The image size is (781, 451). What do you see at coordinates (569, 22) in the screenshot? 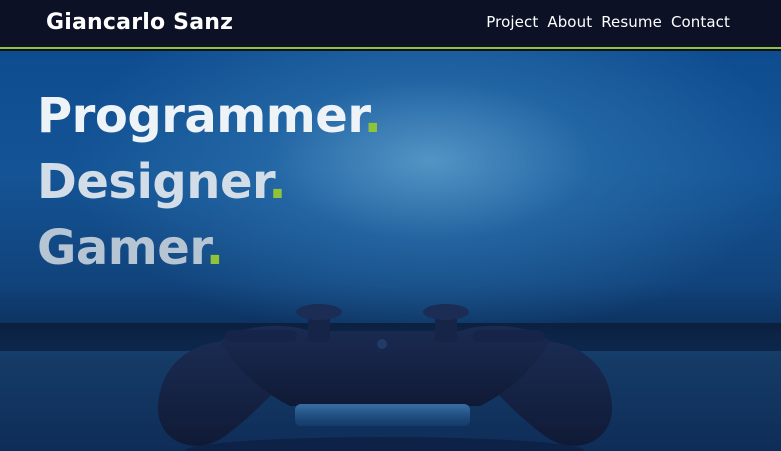
I see `nav-link-about: About` at bounding box center [569, 22].